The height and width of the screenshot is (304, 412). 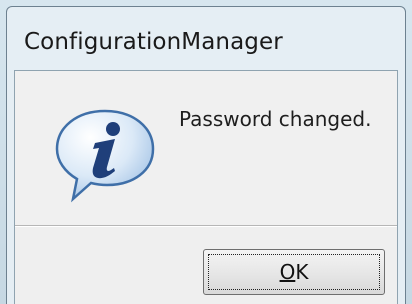 What do you see at coordinates (105, 156) in the screenshot?
I see `information-icon` at bounding box center [105, 156].